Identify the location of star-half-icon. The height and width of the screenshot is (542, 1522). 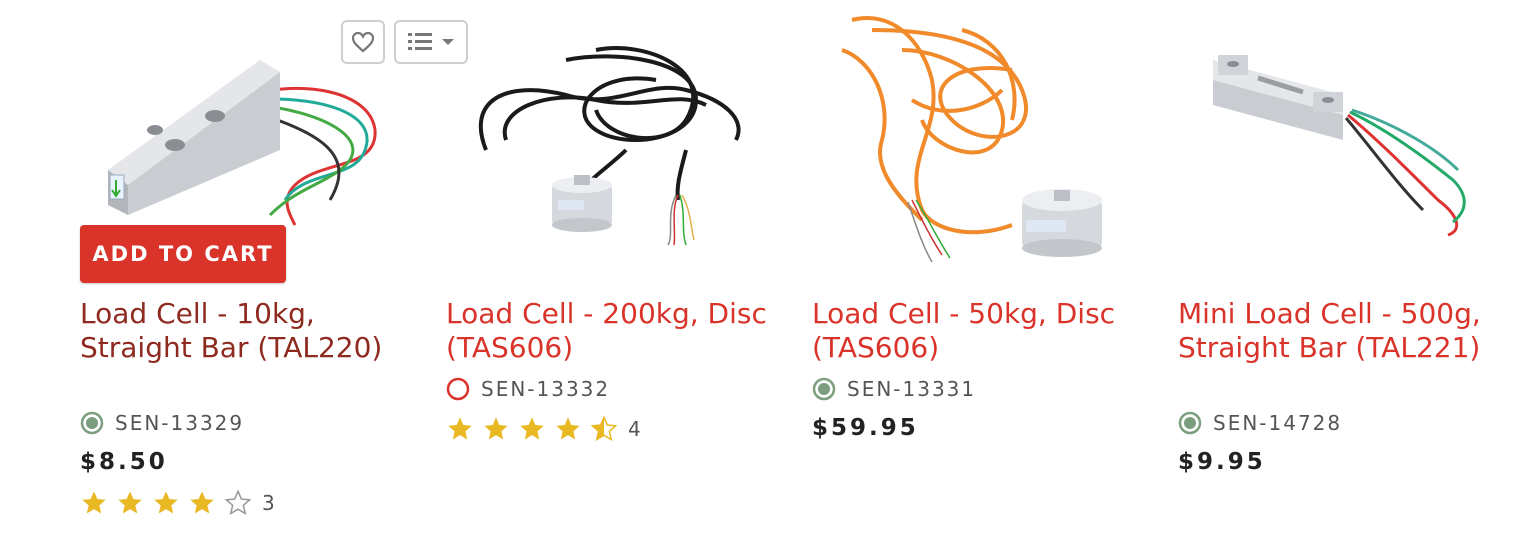
(604, 429).